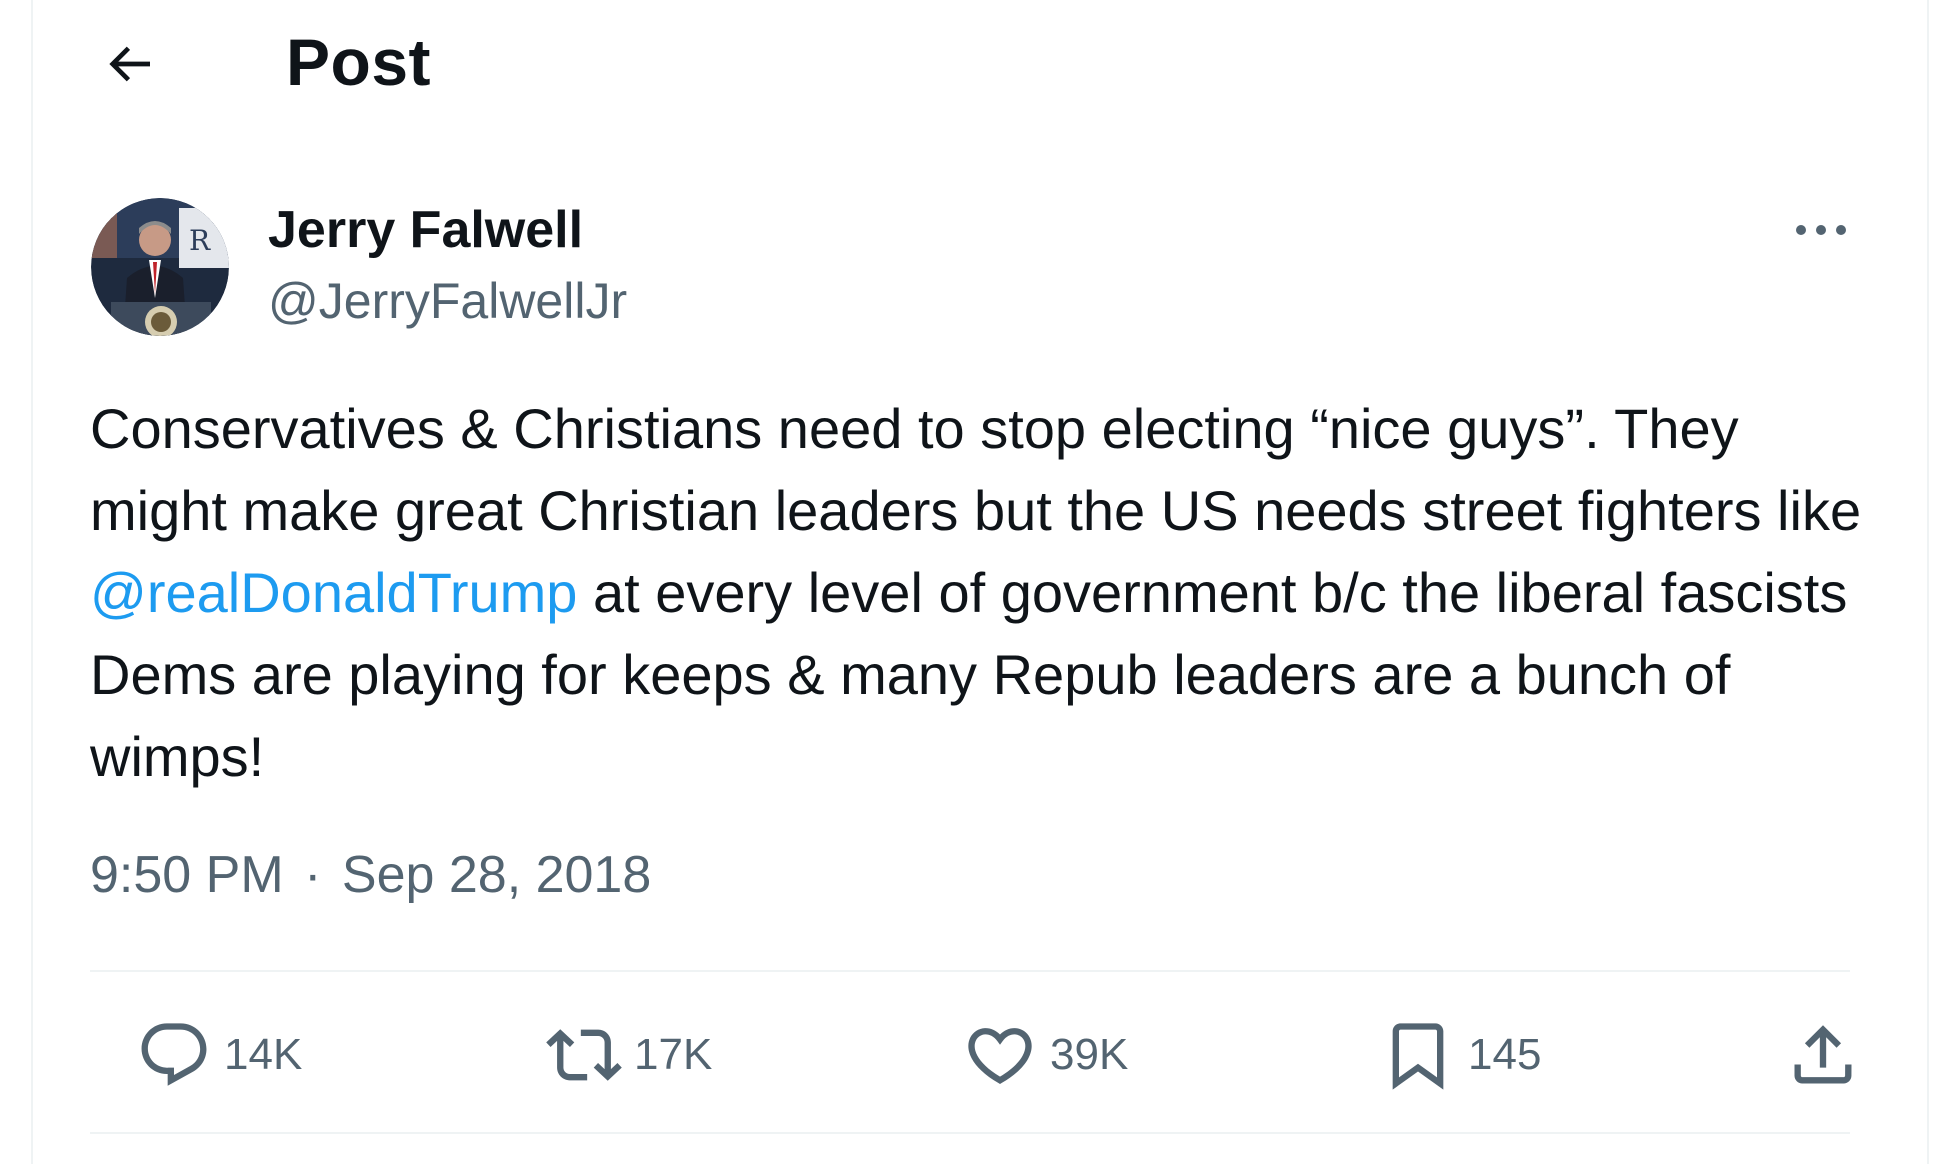  What do you see at coordinates (187, 875) in the screenshot?
I see `post-time: 9:50 PM` at bounding box center [187, 875].